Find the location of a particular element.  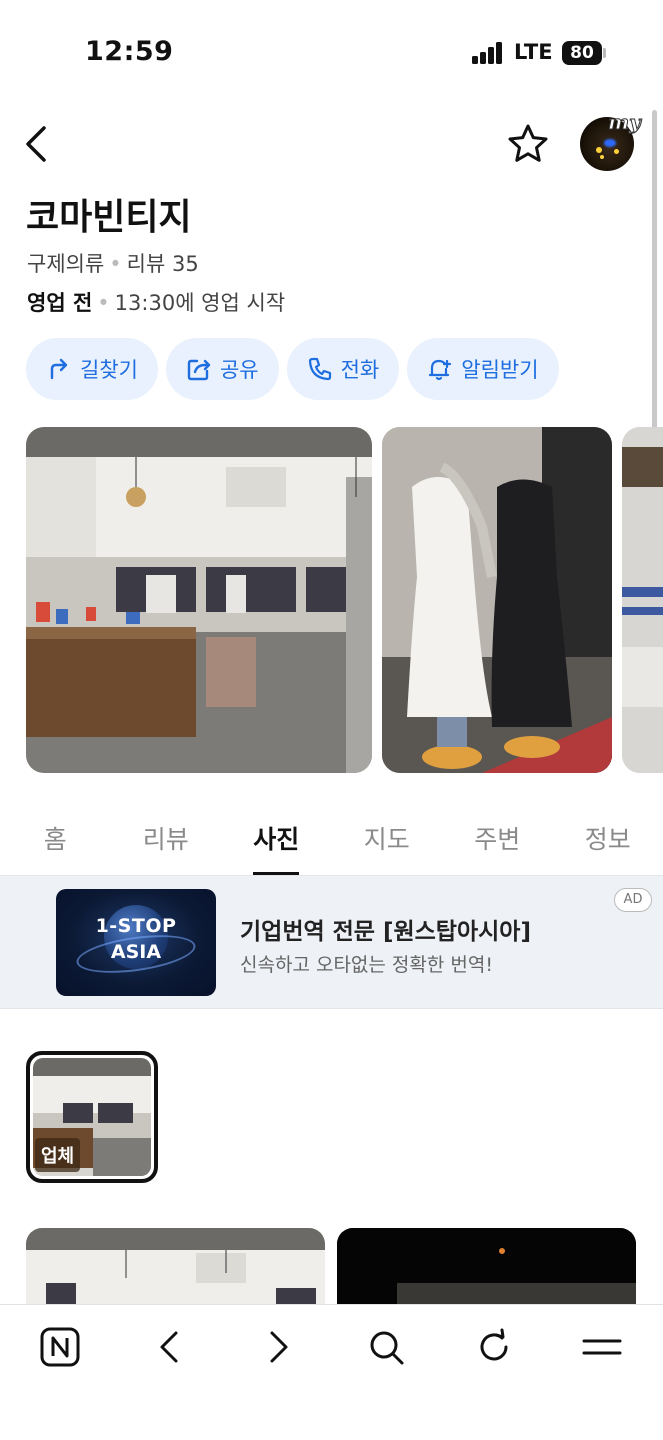

tab-photos: 사진 is located at coordinates (276, 837).